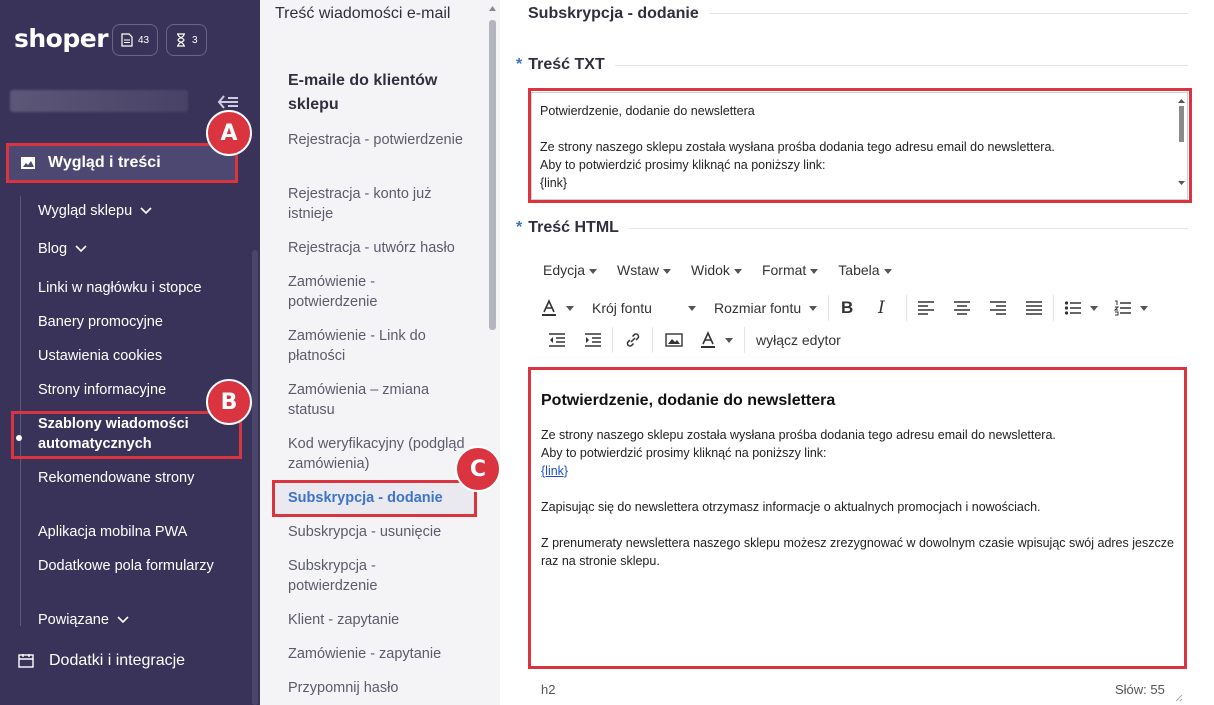  What do you see at coordinates (128, 478) in the screenshot?
I see `nav-item-recommended-pages: Rekomendowane strony` at bounding box center [128, 478].